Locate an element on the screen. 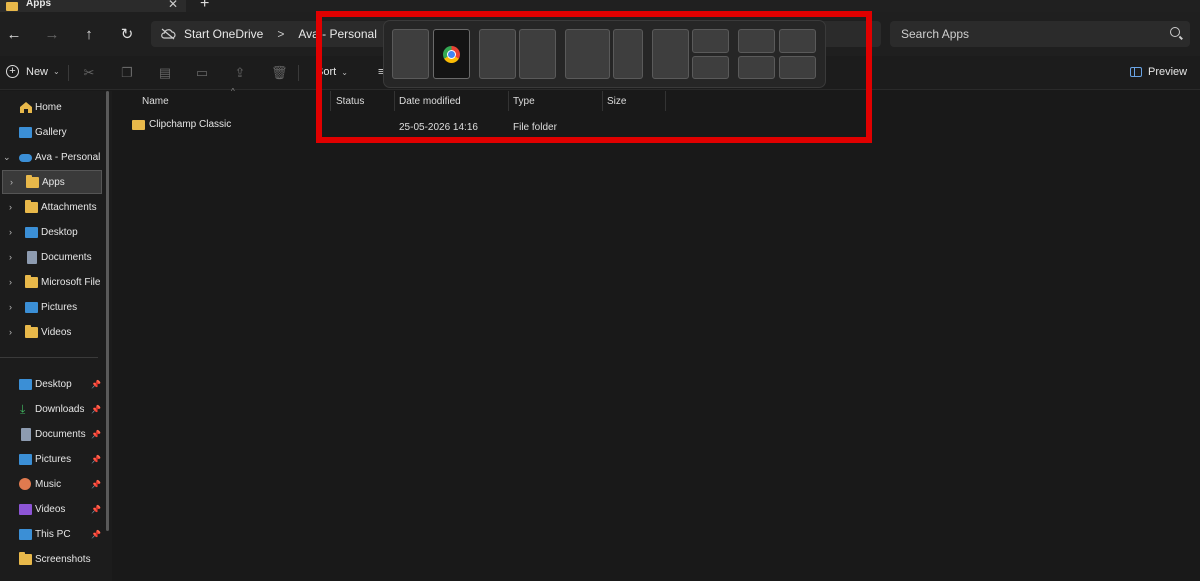  sidebar-item-label: Screenshots is located at coordinates (63, 559).